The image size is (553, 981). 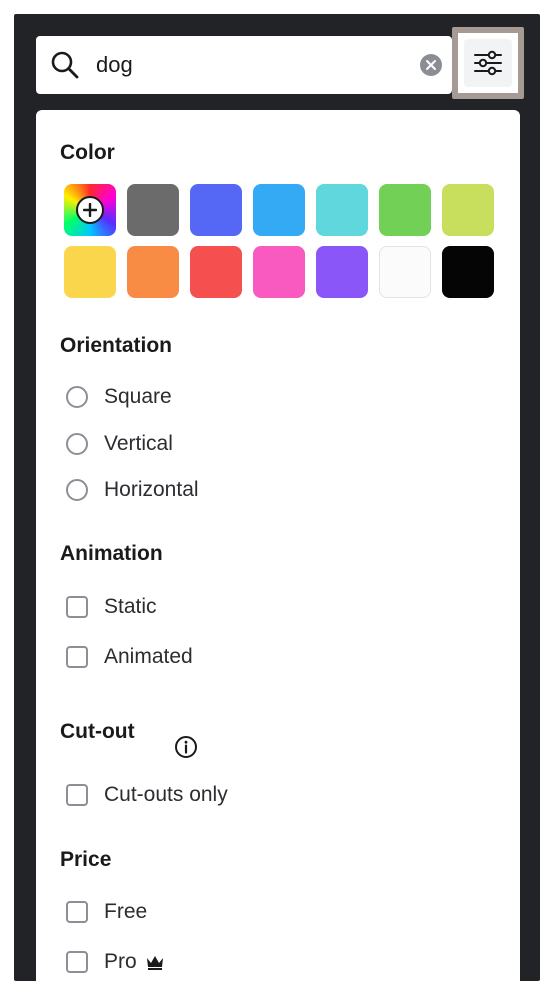 What do you see at coordinates (153, 272) in the screenshot?
I see `color-swatch-orange` at bounding box center [153, 272].